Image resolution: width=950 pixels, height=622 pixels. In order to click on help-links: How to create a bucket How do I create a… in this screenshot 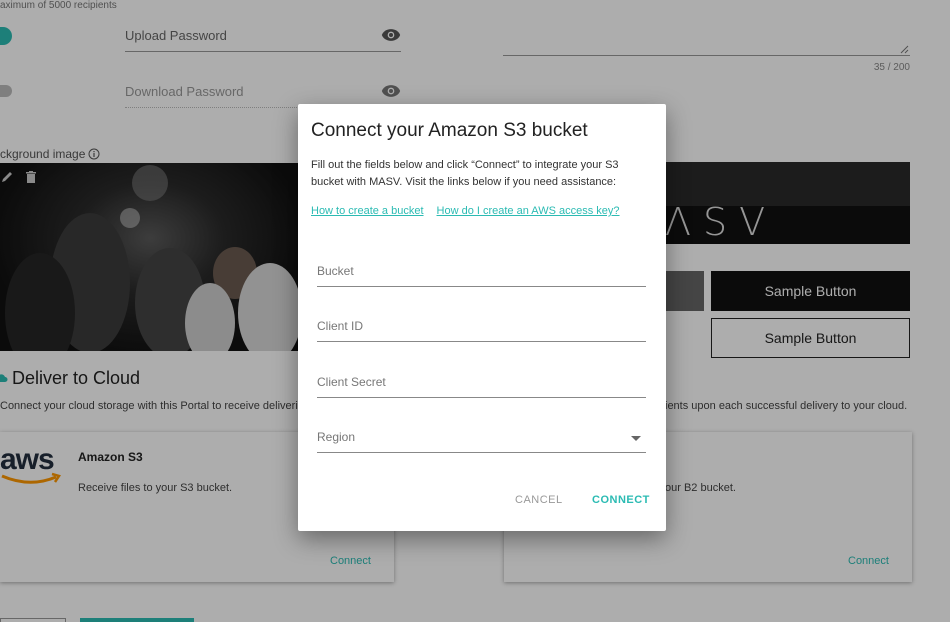, I will do `click(465, 211)`.